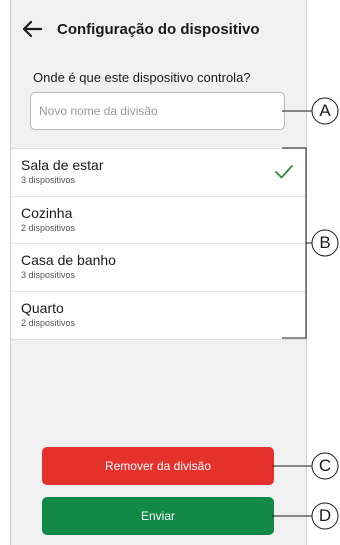 Image resolution: width=340 pixels, height=545 pixels. What do you see at coordinates (284, 172) in the screenshot?
I see `checkmark-icon` at bounding box center [284, 172].